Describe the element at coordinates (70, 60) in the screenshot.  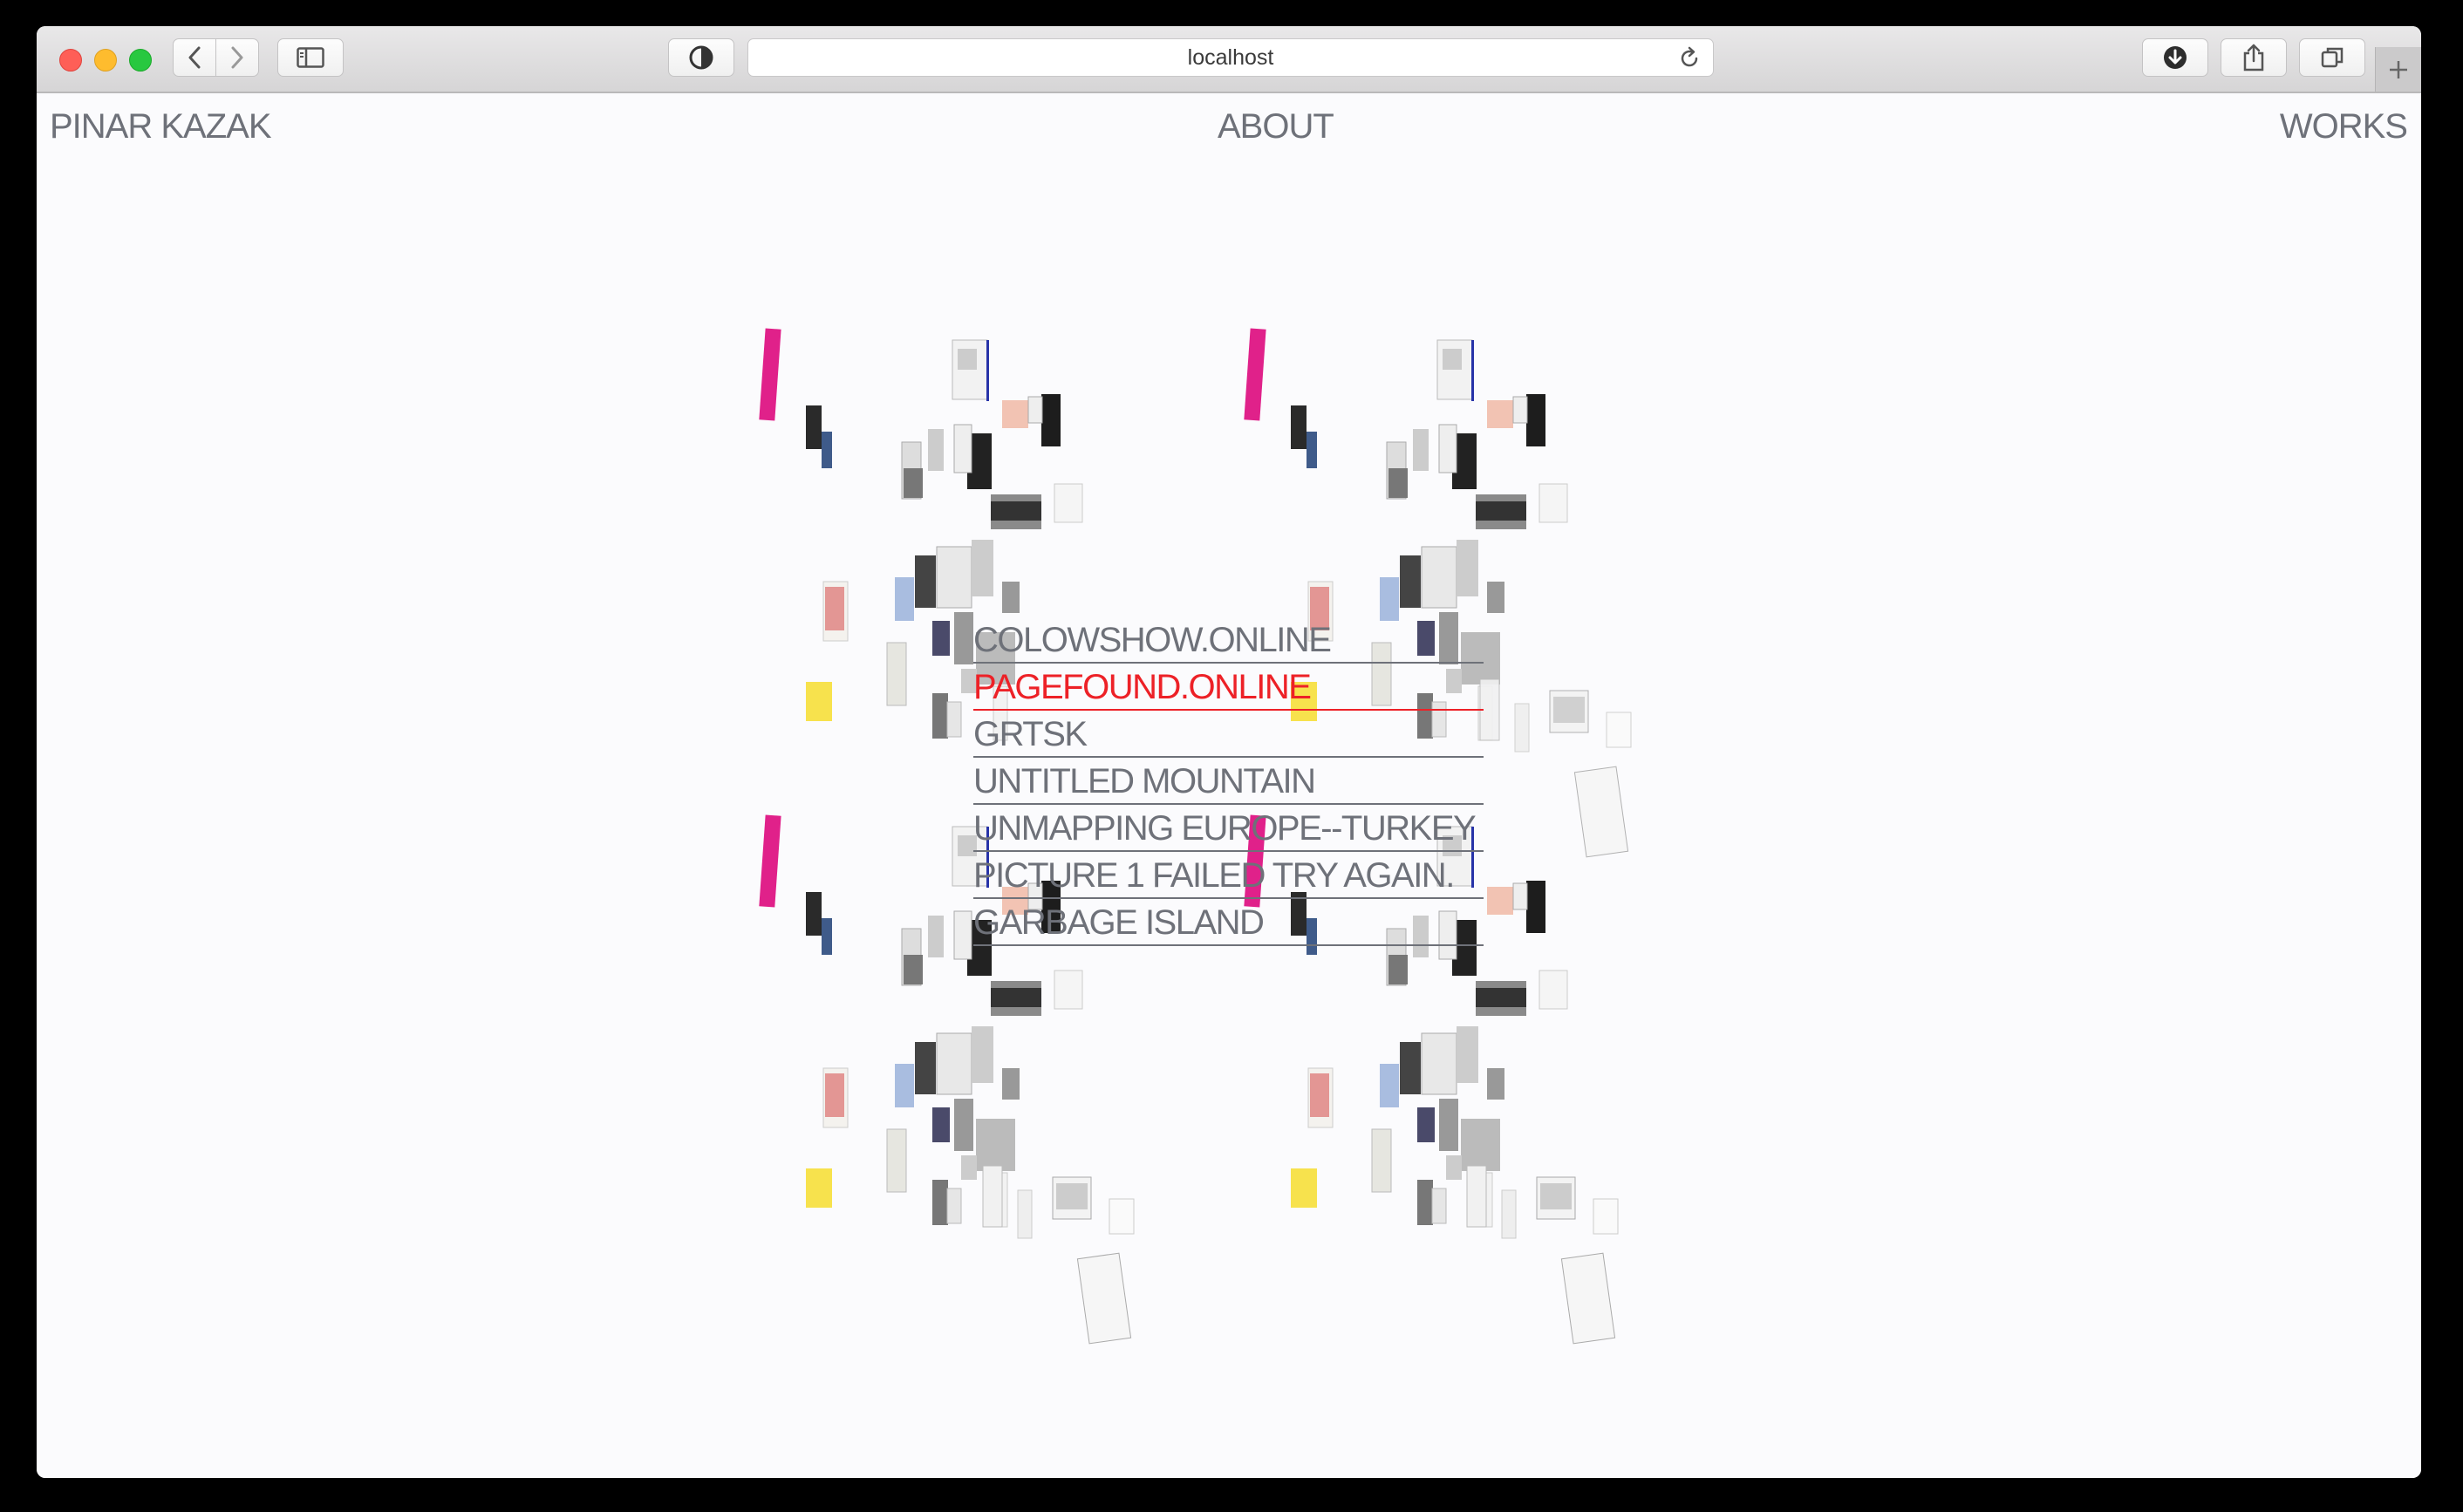
I see `close-window-button` at that location.